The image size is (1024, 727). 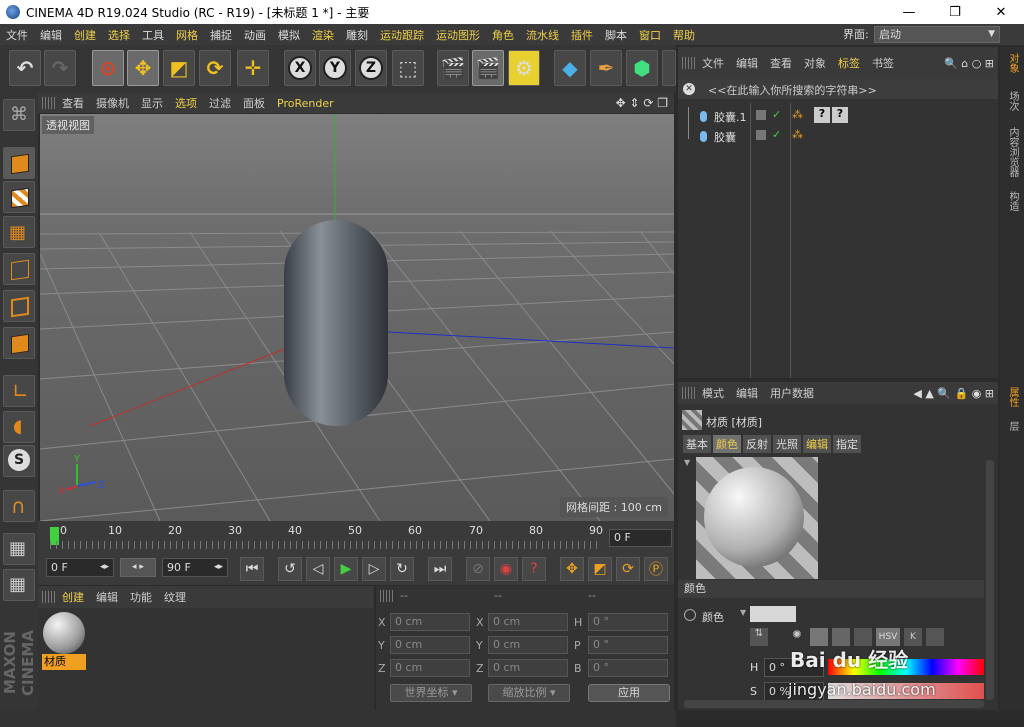 I want to click on timeline: 0 10 20 30 40 50 60 70 80 90 0 F, so click(x=356, y=536).